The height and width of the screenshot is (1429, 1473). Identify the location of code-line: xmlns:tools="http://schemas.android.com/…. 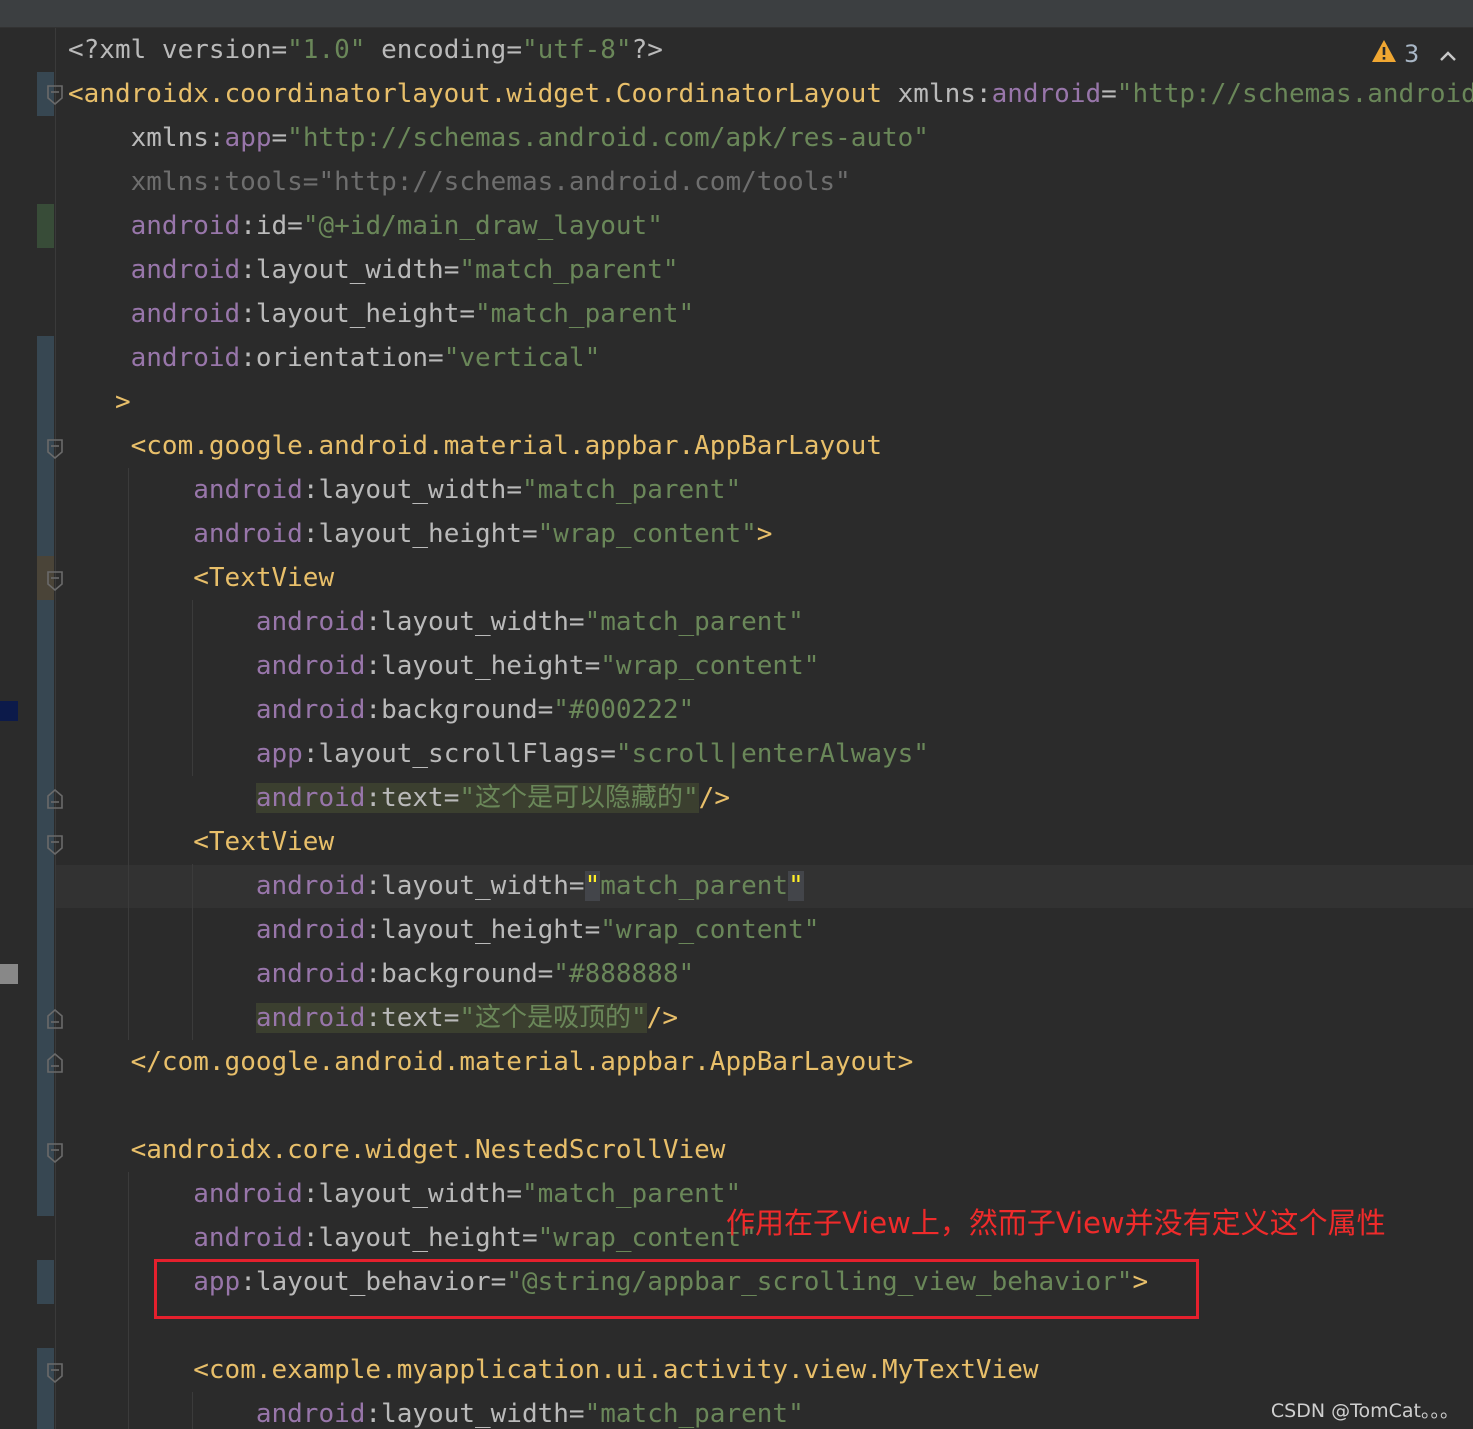
(459, 182).